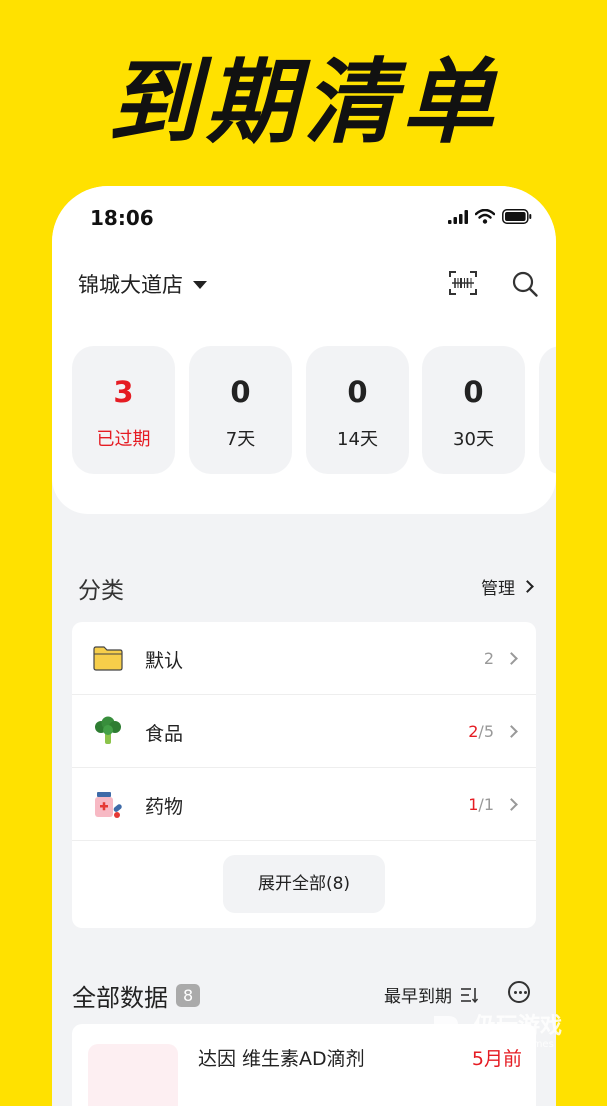  Describe the element at coordinates (418, 997) in the screenshot. I see `sort-label: 最早到期` at that location.